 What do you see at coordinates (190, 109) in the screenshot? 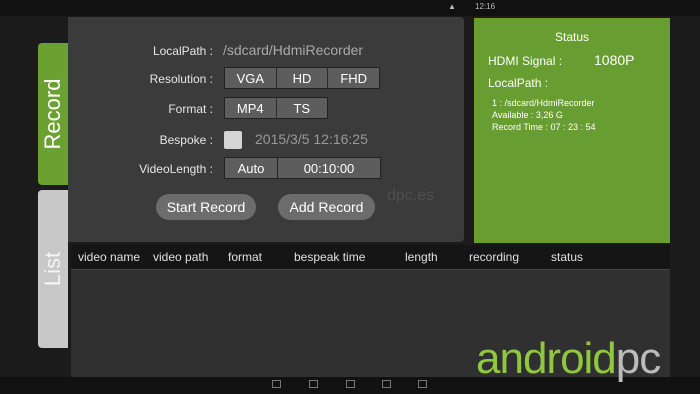
I see `format-label: Format :` at bounding box center [190, 109].